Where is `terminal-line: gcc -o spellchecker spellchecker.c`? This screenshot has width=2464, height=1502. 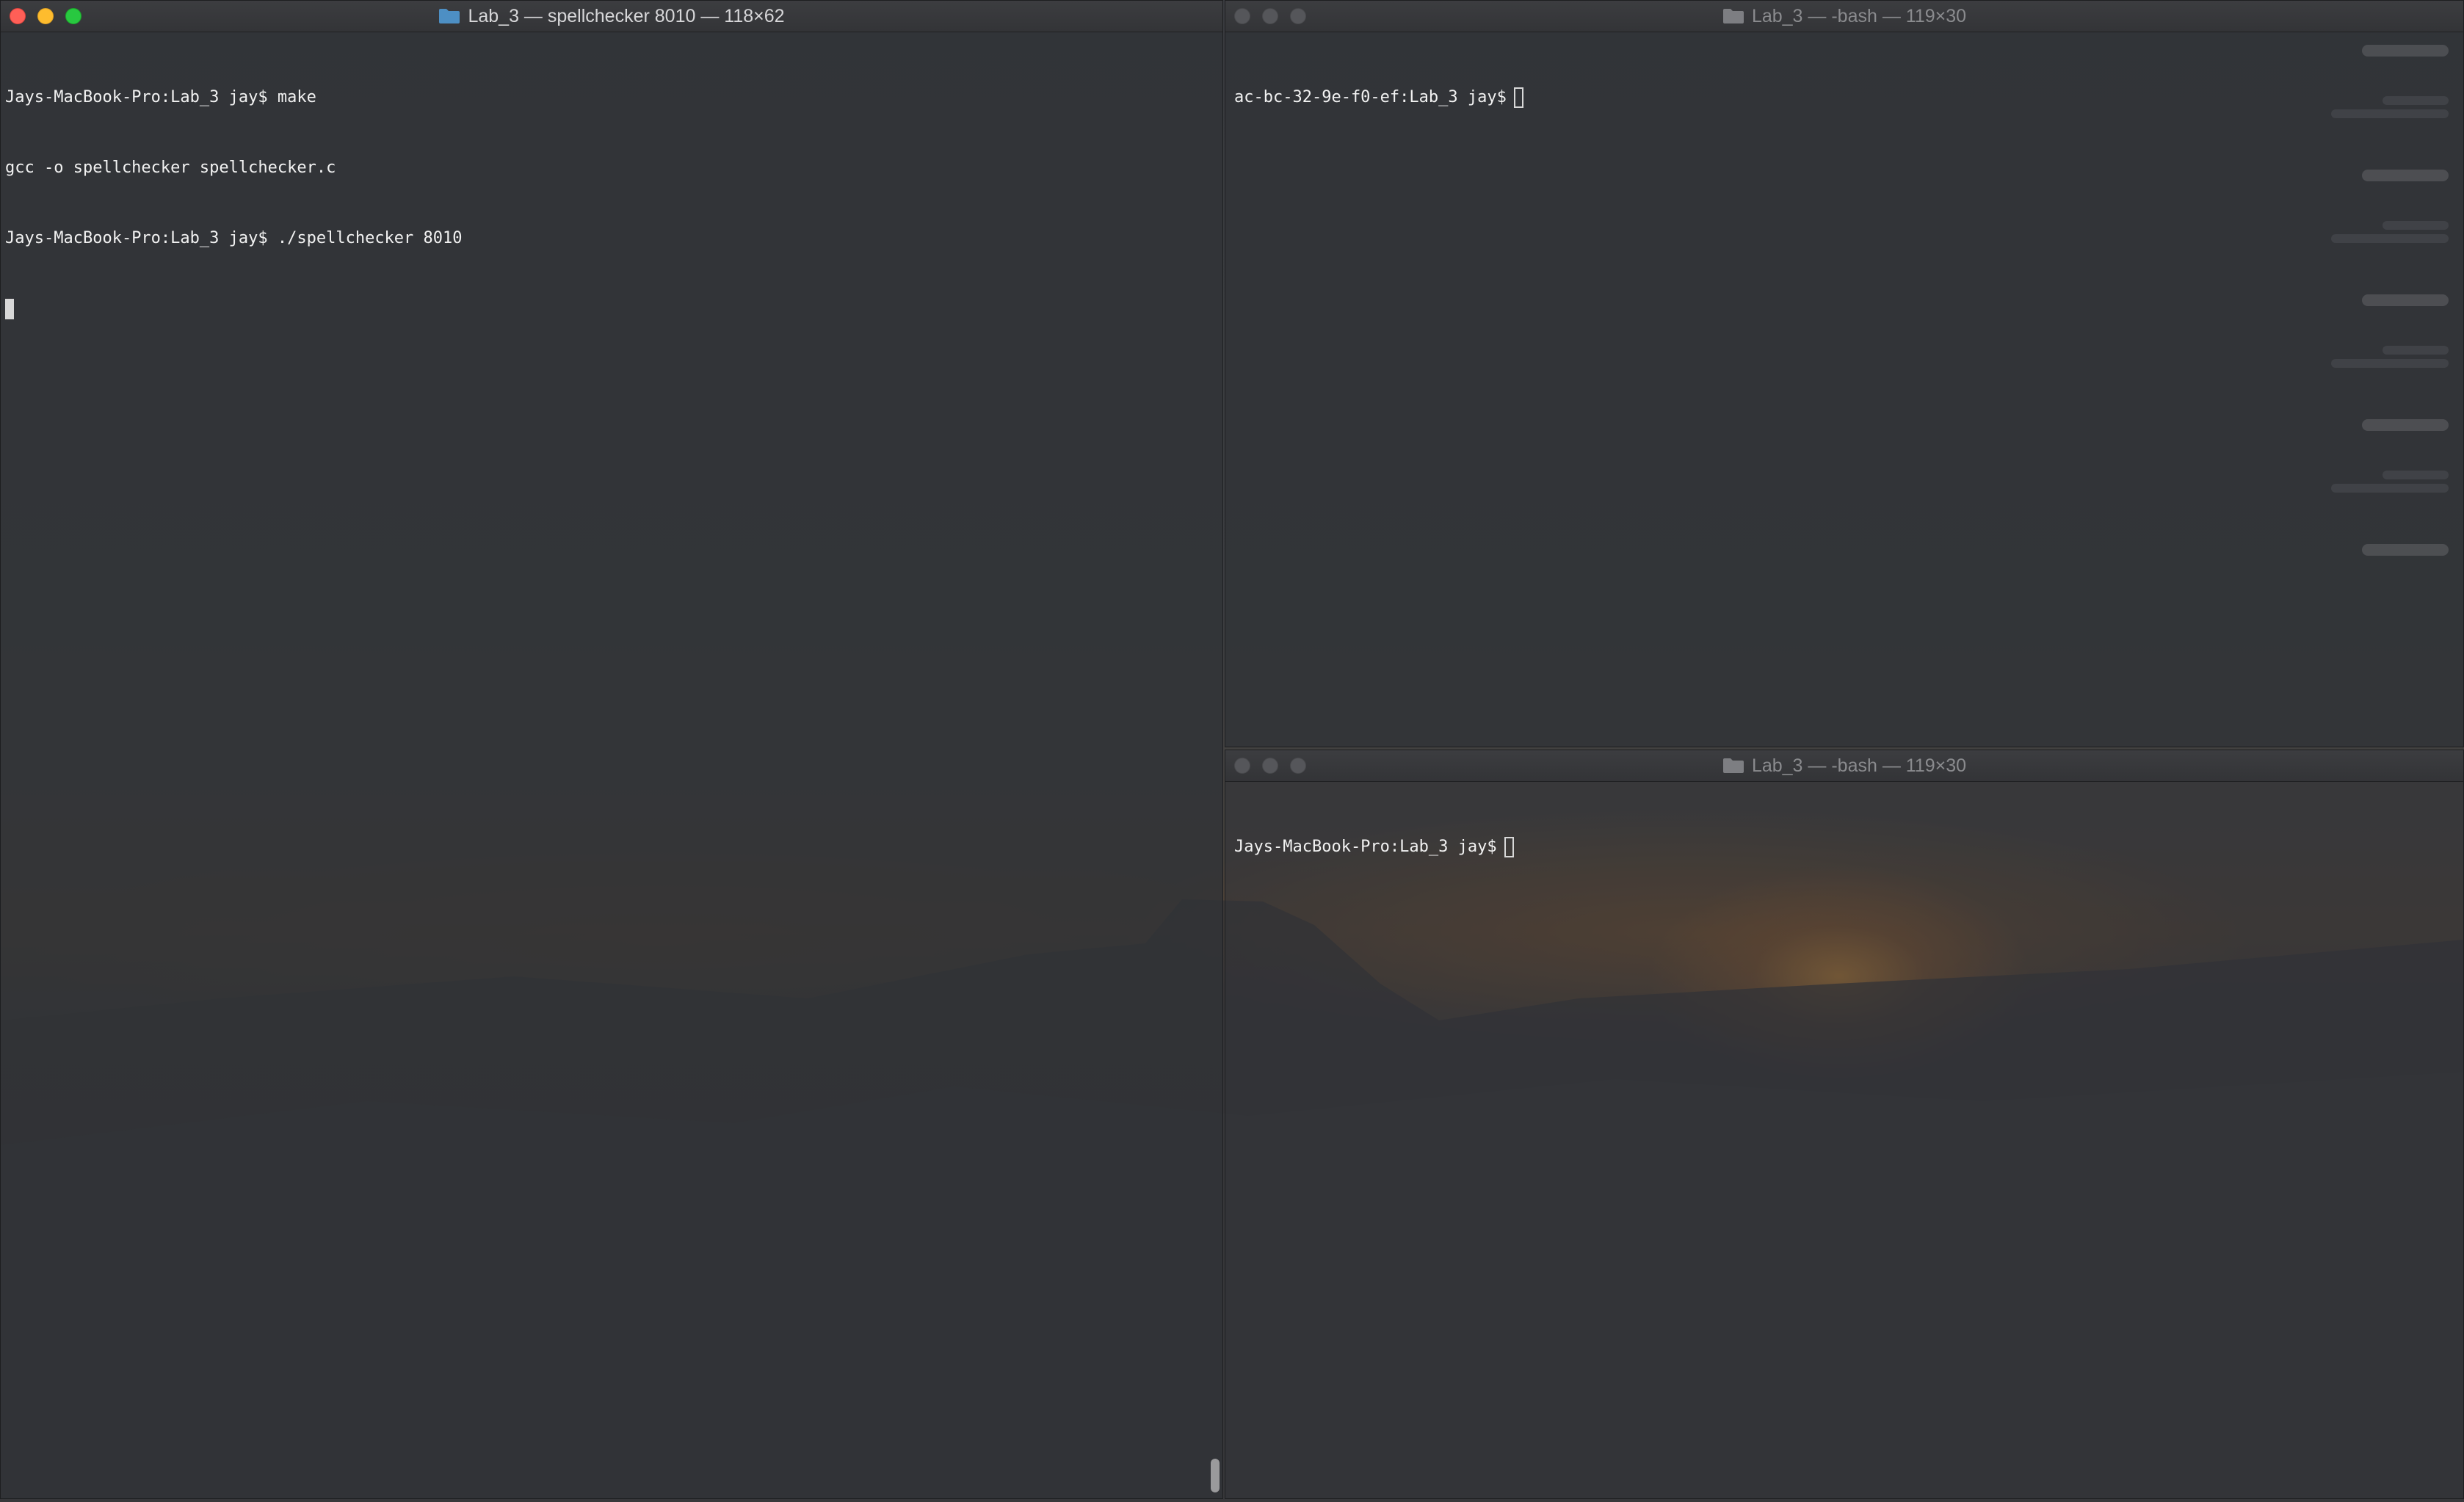 terminal-line: gcc -o spellchecker spellchecker.c is located at coordinates (170, 168).